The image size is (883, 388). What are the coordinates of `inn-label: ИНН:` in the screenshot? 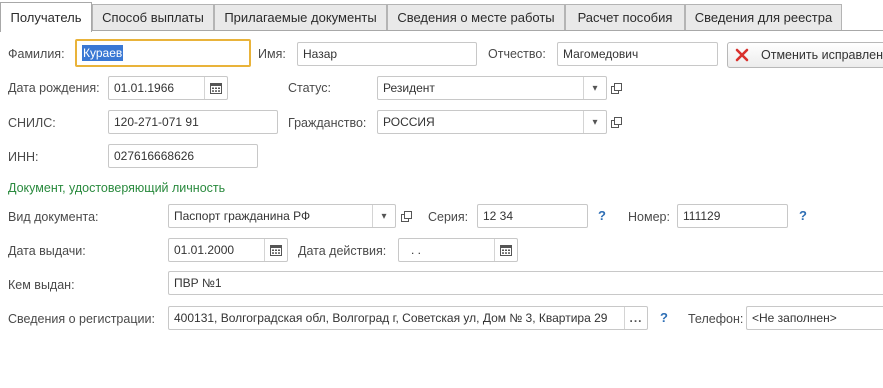 It's located at (23, 157).